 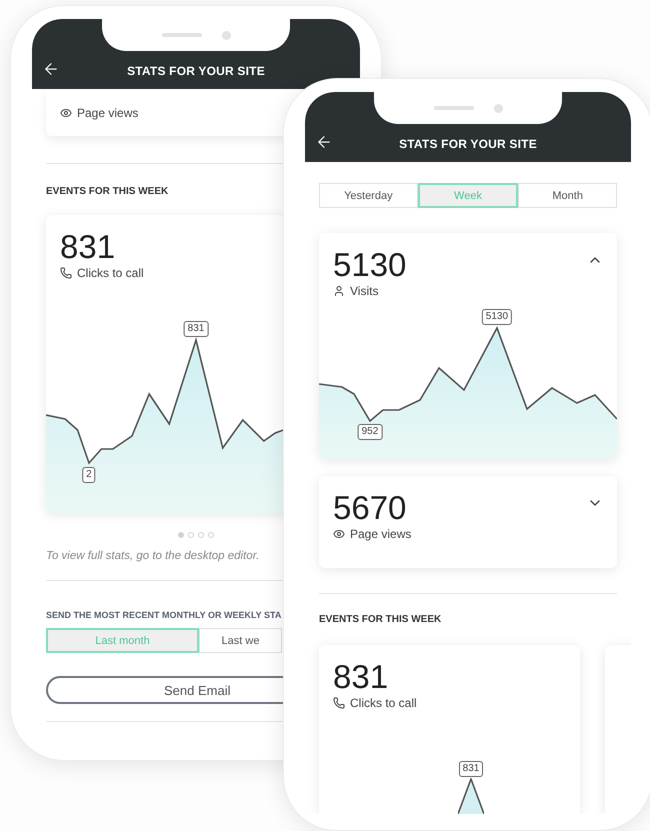 What do you see at coordinates (89, 475) in the screenshot?
I see `chart-label: 2` at bounding box center [89, 475].